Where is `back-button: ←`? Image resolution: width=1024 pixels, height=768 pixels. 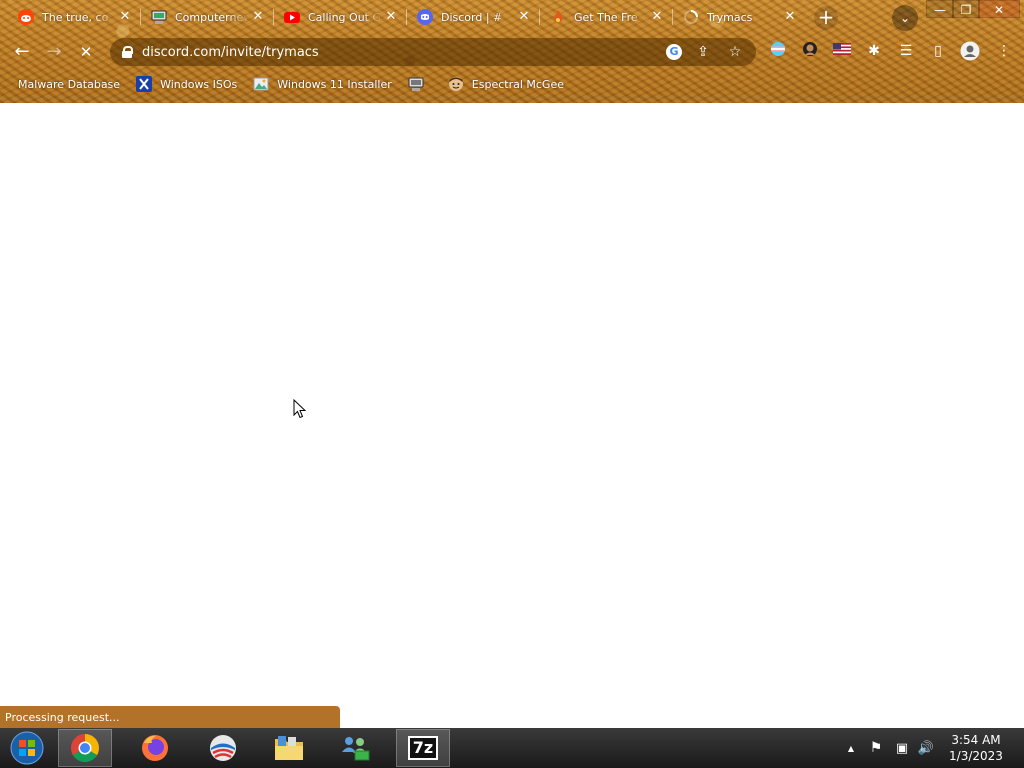
back-button: ← is located at coordinates (22, 52).